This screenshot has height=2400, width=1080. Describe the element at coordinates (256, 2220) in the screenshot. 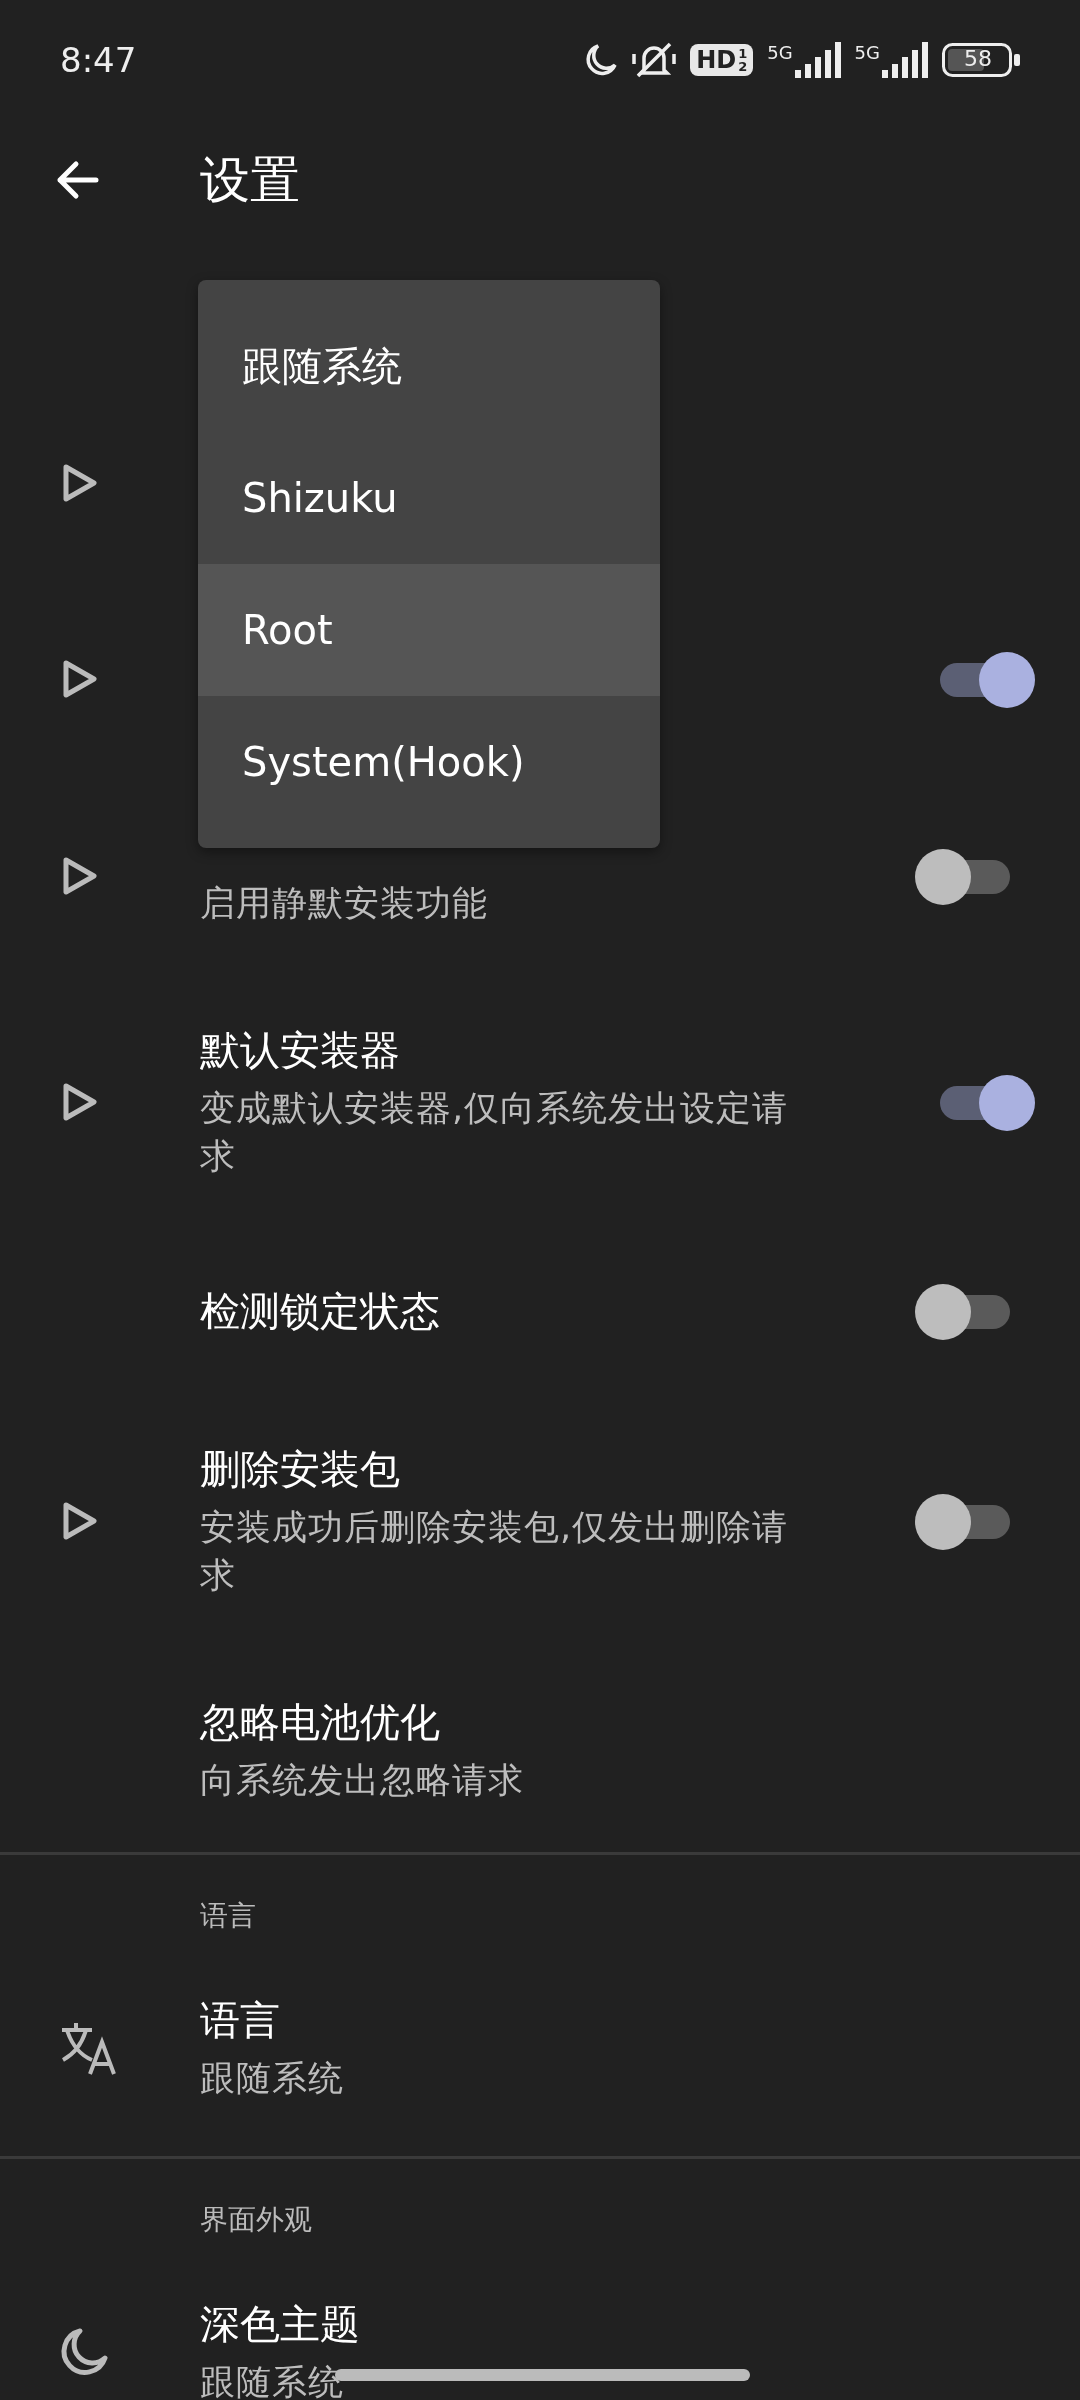

I see `section-header: 界面外观` at that location.